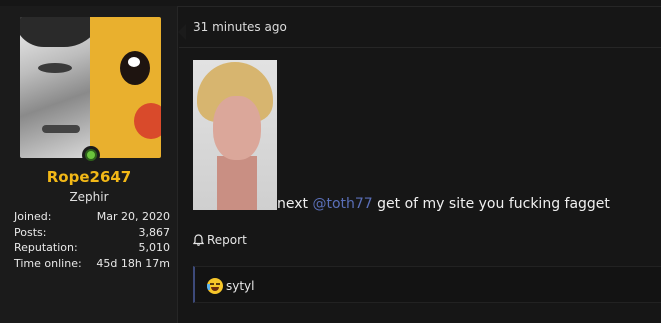  What do you see at coordinates (92, 264) in the screenshot?
I see `stat-row-time-online: Time online: 45d 18h 17m` at bounding box center [92, 264].